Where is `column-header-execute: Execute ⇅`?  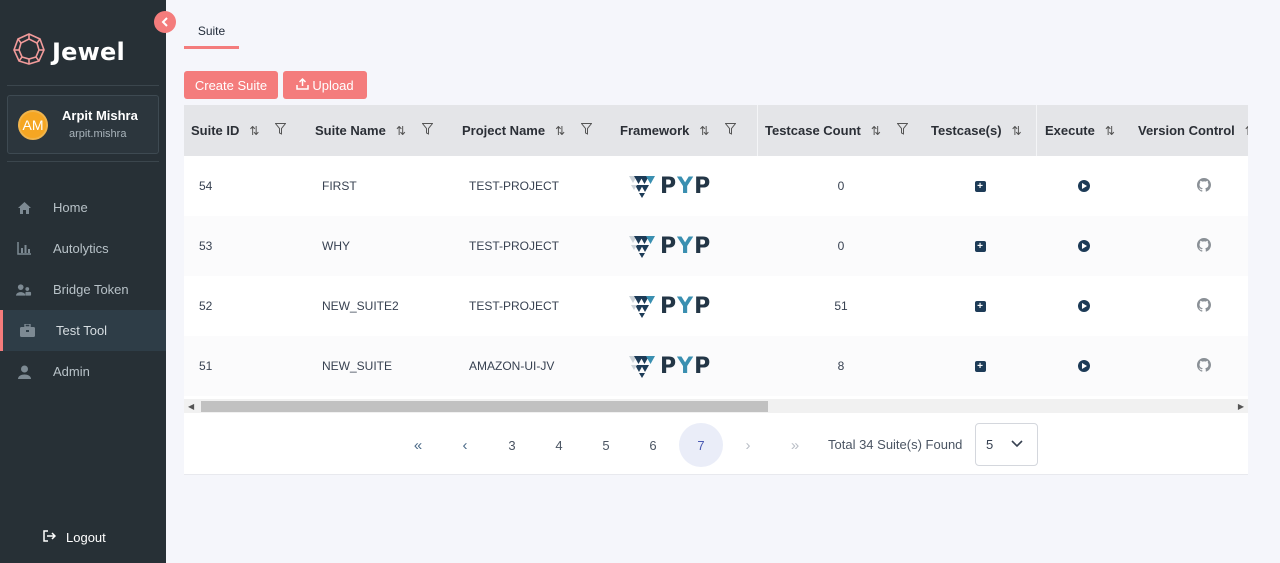 column-header-execute: Execute ⇅ is located at coordinates (1080, 130).